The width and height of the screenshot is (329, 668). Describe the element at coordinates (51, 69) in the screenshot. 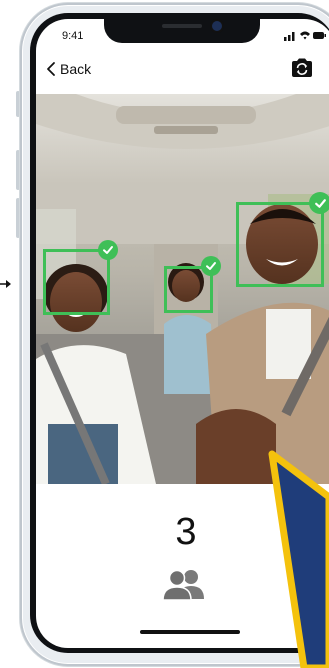

I see `chevron-left-icon` at that location.